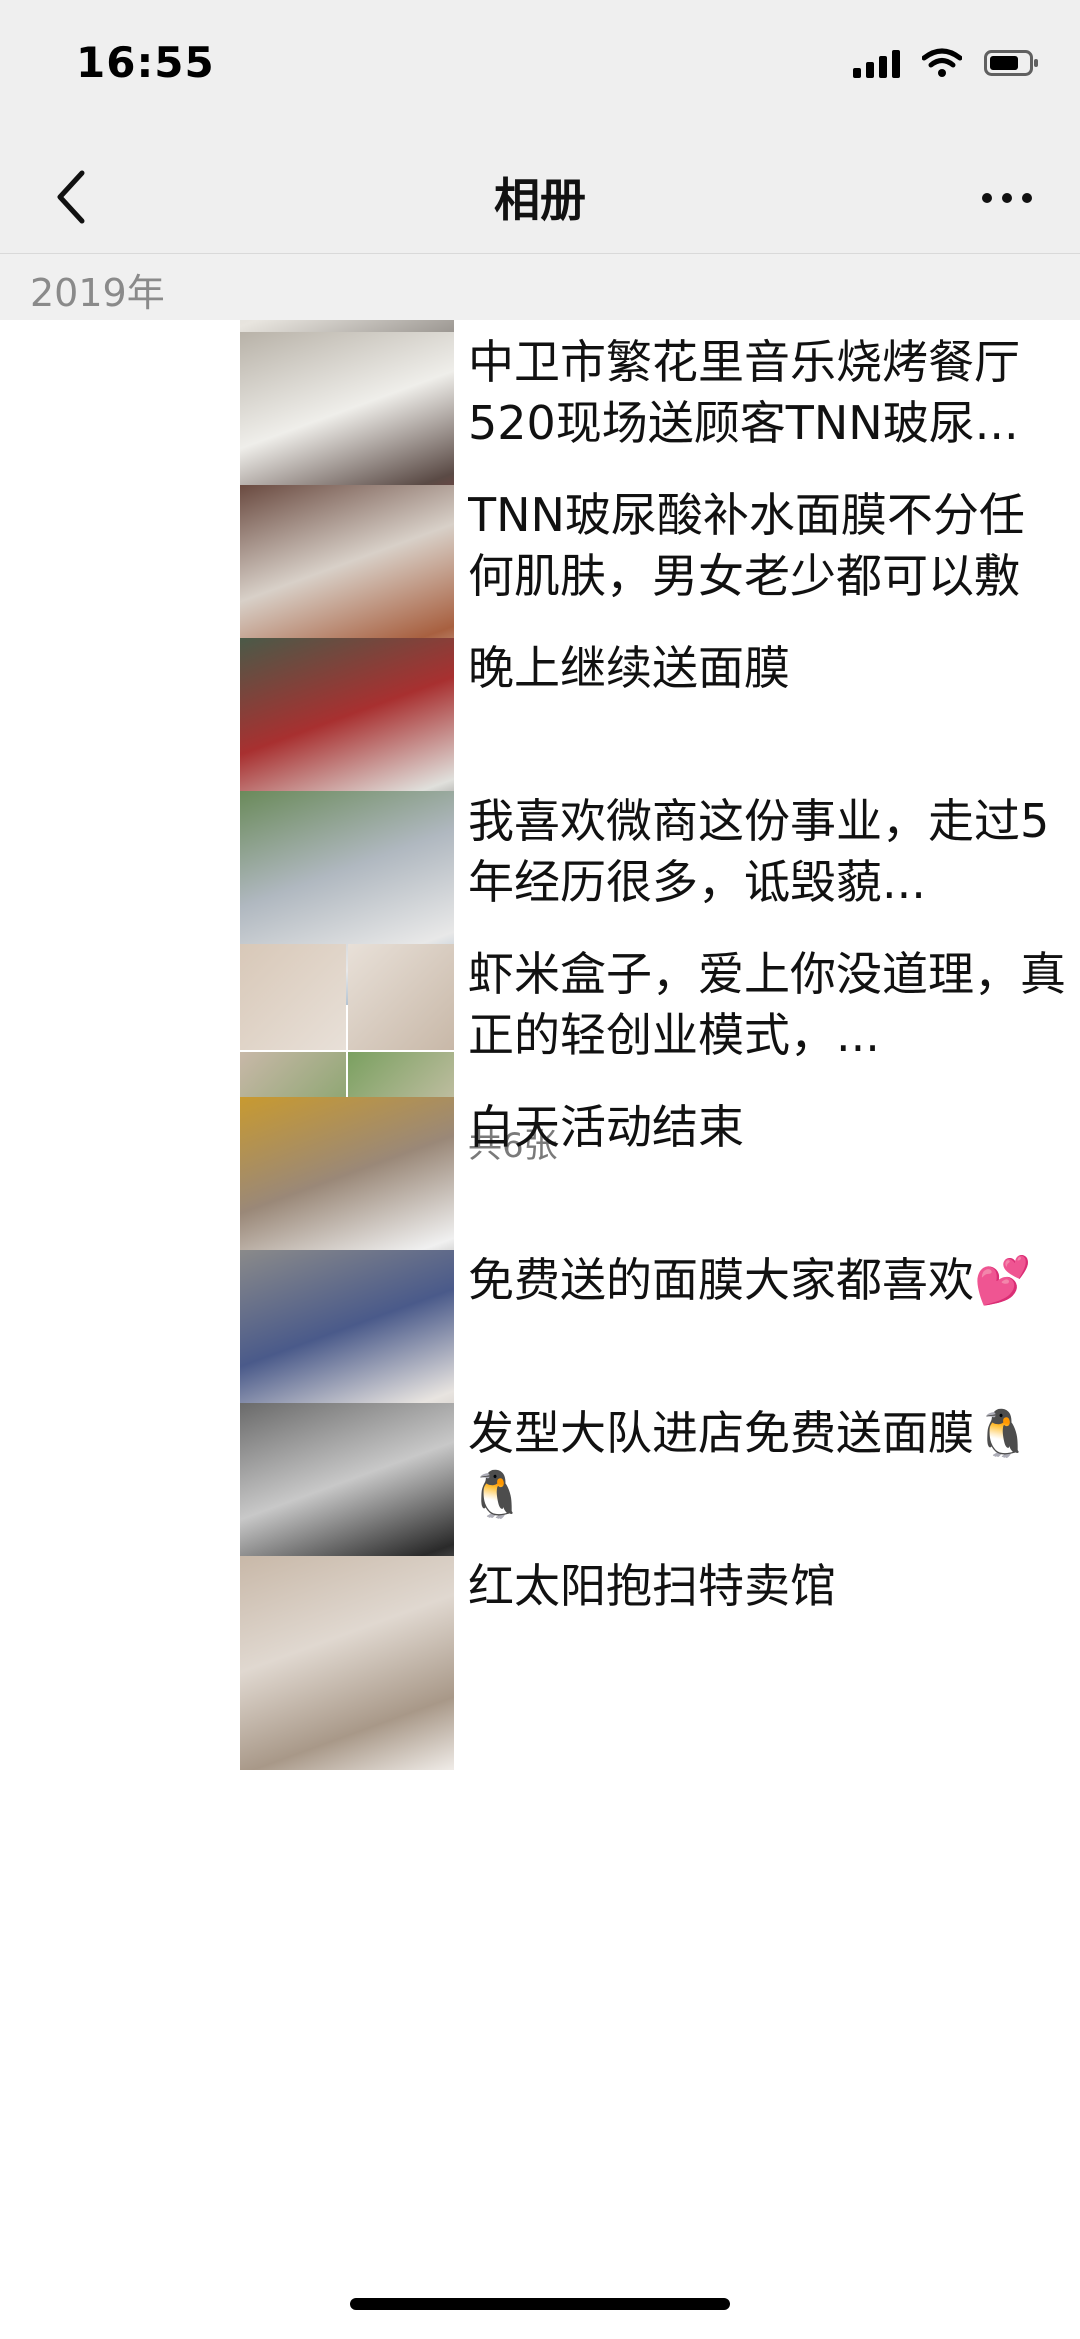 The image size is (1080, 2339). What do you see at coordinates (750, 1280) in the screenshot?
I see `post-text: 免费送的面膜大家都喜欢💕` at bounding box center [750, 1280].